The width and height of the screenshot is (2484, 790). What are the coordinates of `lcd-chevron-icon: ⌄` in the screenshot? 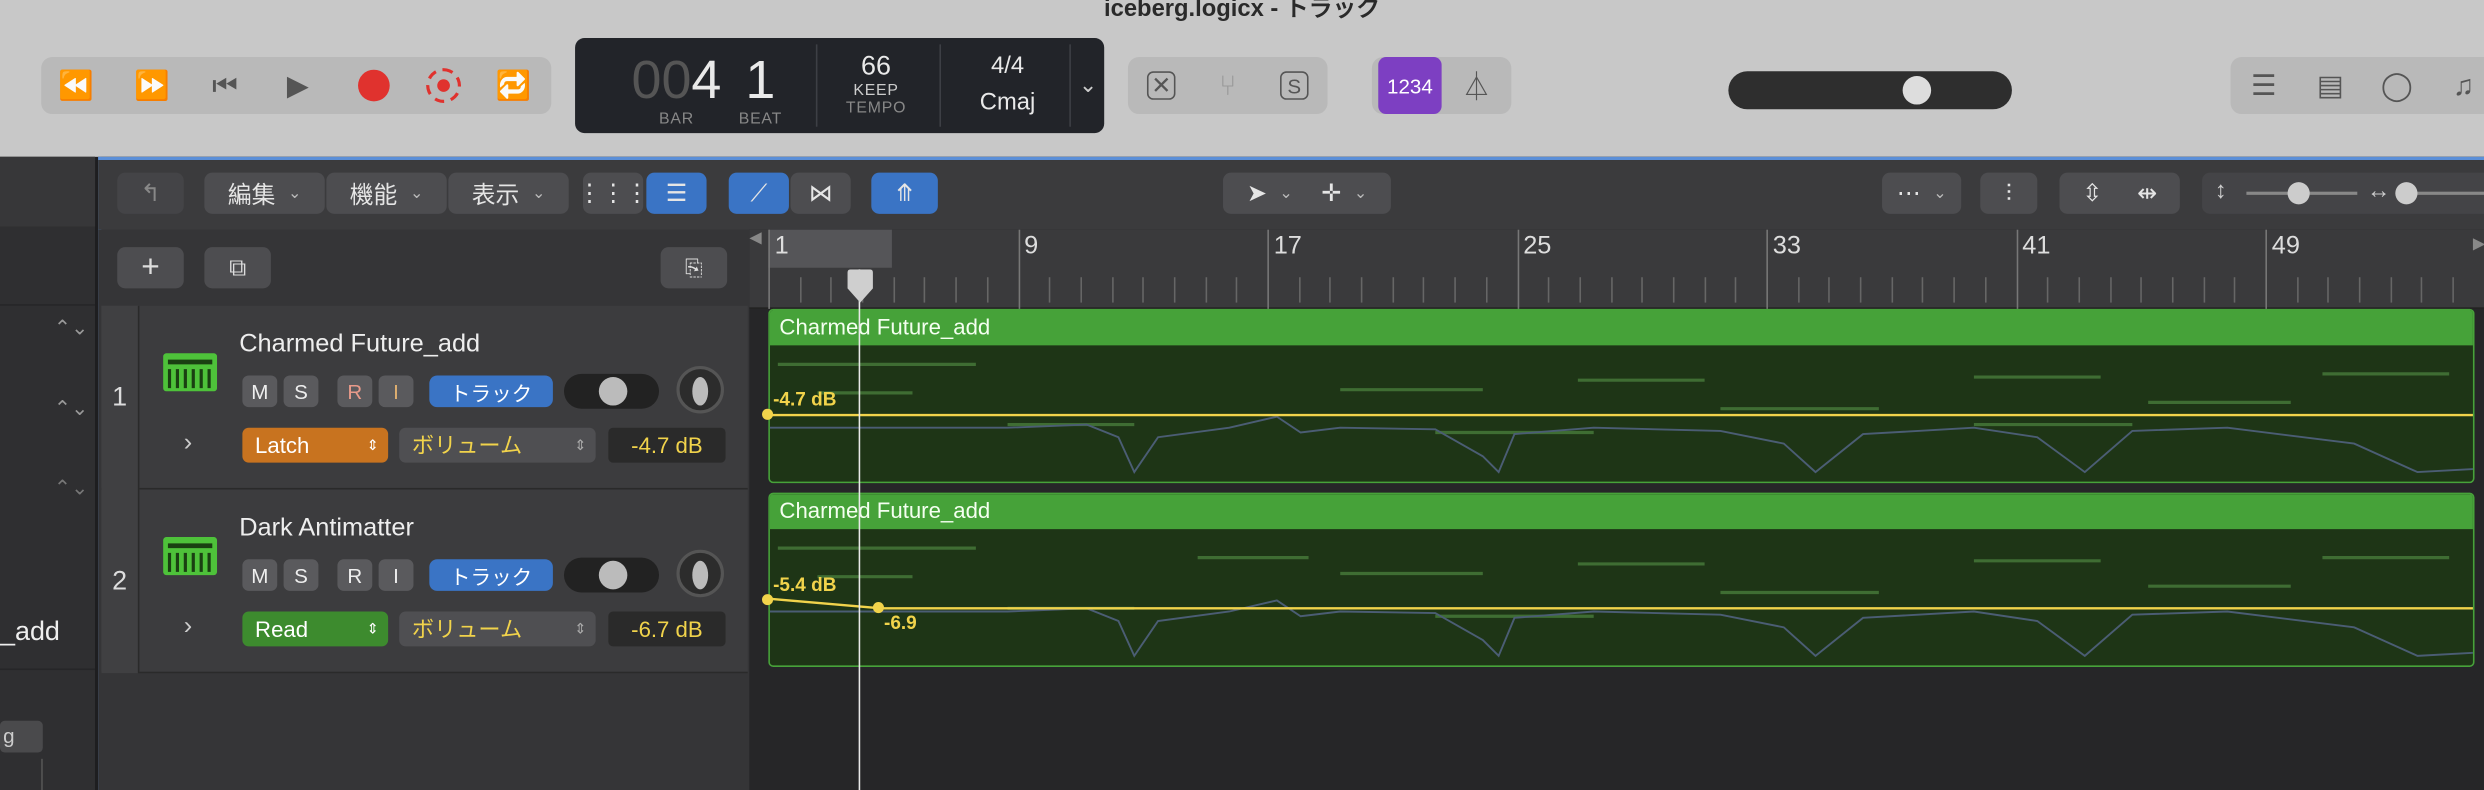 It's located at (1088, 84).